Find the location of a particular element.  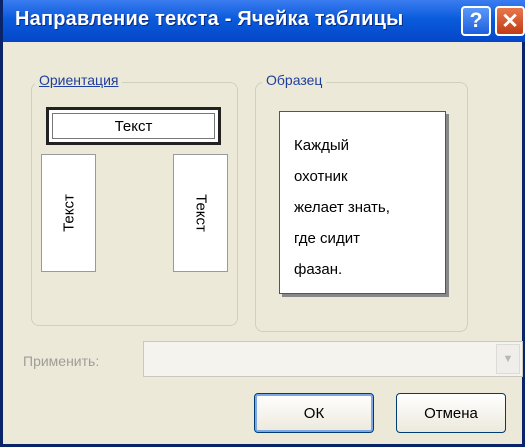

apply-label: Применить: is located at coordinates (61, 361).